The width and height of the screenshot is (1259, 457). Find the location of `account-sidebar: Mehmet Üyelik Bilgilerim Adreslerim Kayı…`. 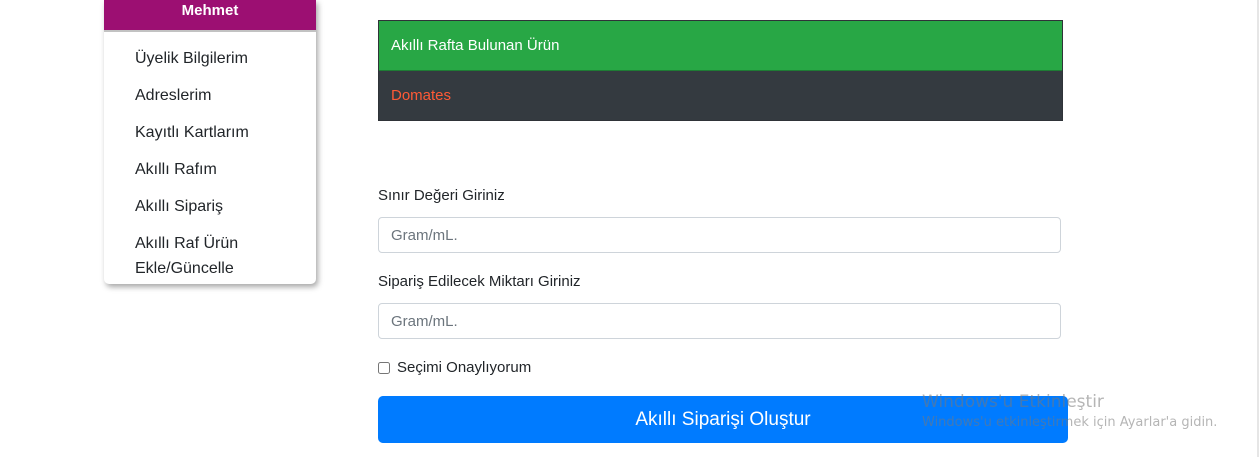

account-sidebar: Mehmet Üyelik Bilgilerim Adreslerim Kayı… is located at coordinates (210, 142).